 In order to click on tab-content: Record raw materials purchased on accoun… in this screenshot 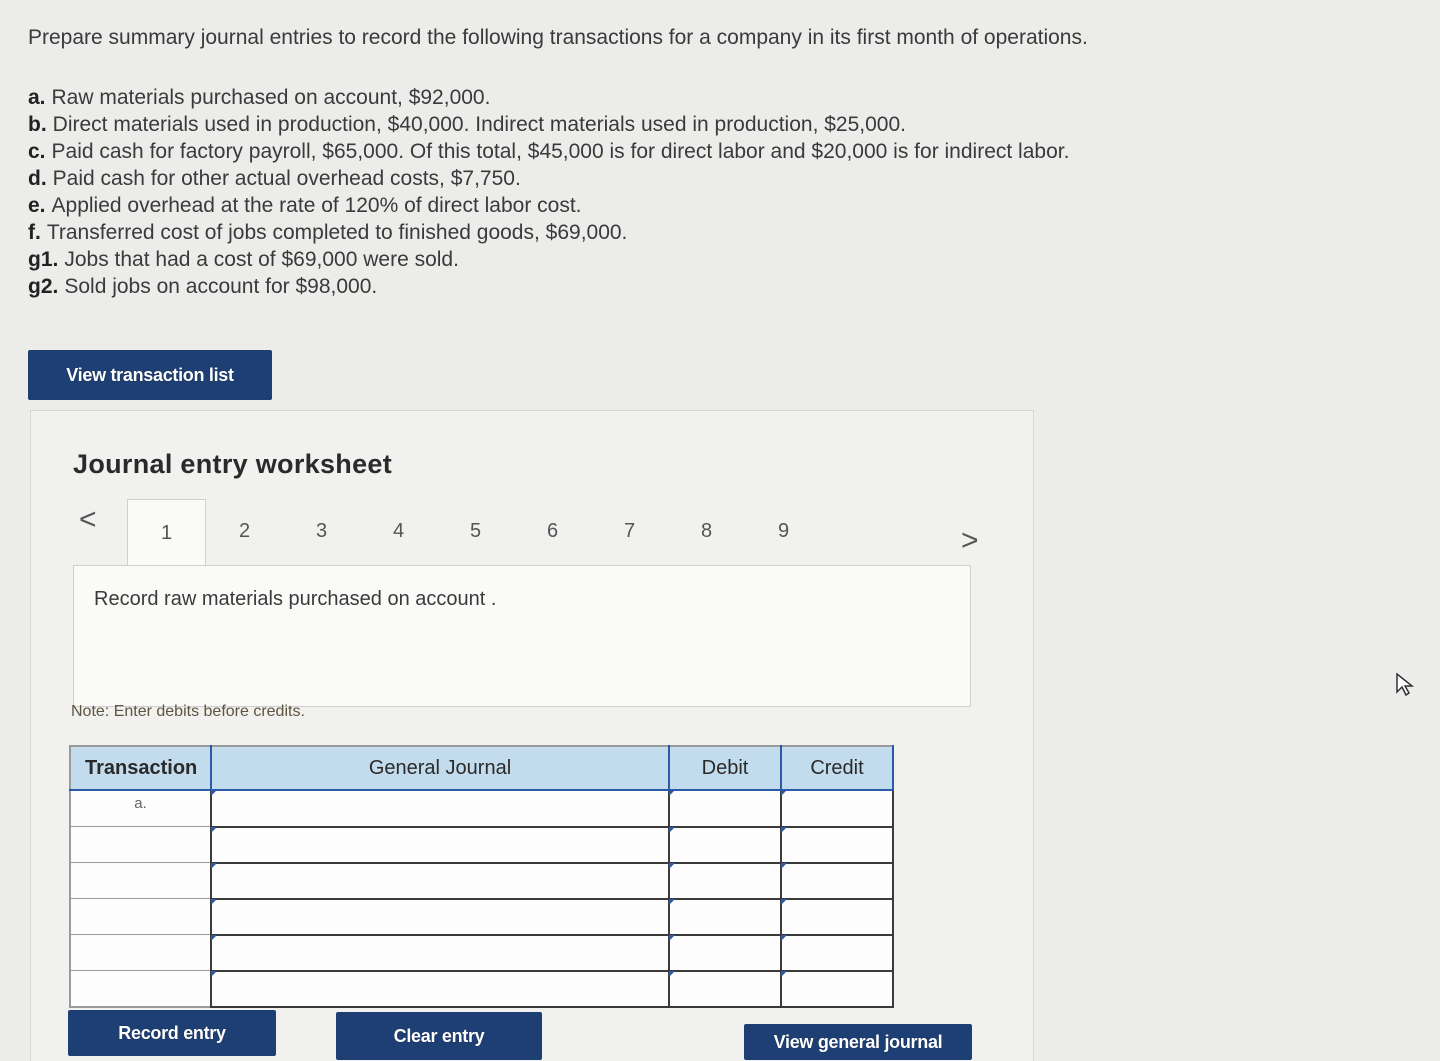, I will do `click(522, 636)`.